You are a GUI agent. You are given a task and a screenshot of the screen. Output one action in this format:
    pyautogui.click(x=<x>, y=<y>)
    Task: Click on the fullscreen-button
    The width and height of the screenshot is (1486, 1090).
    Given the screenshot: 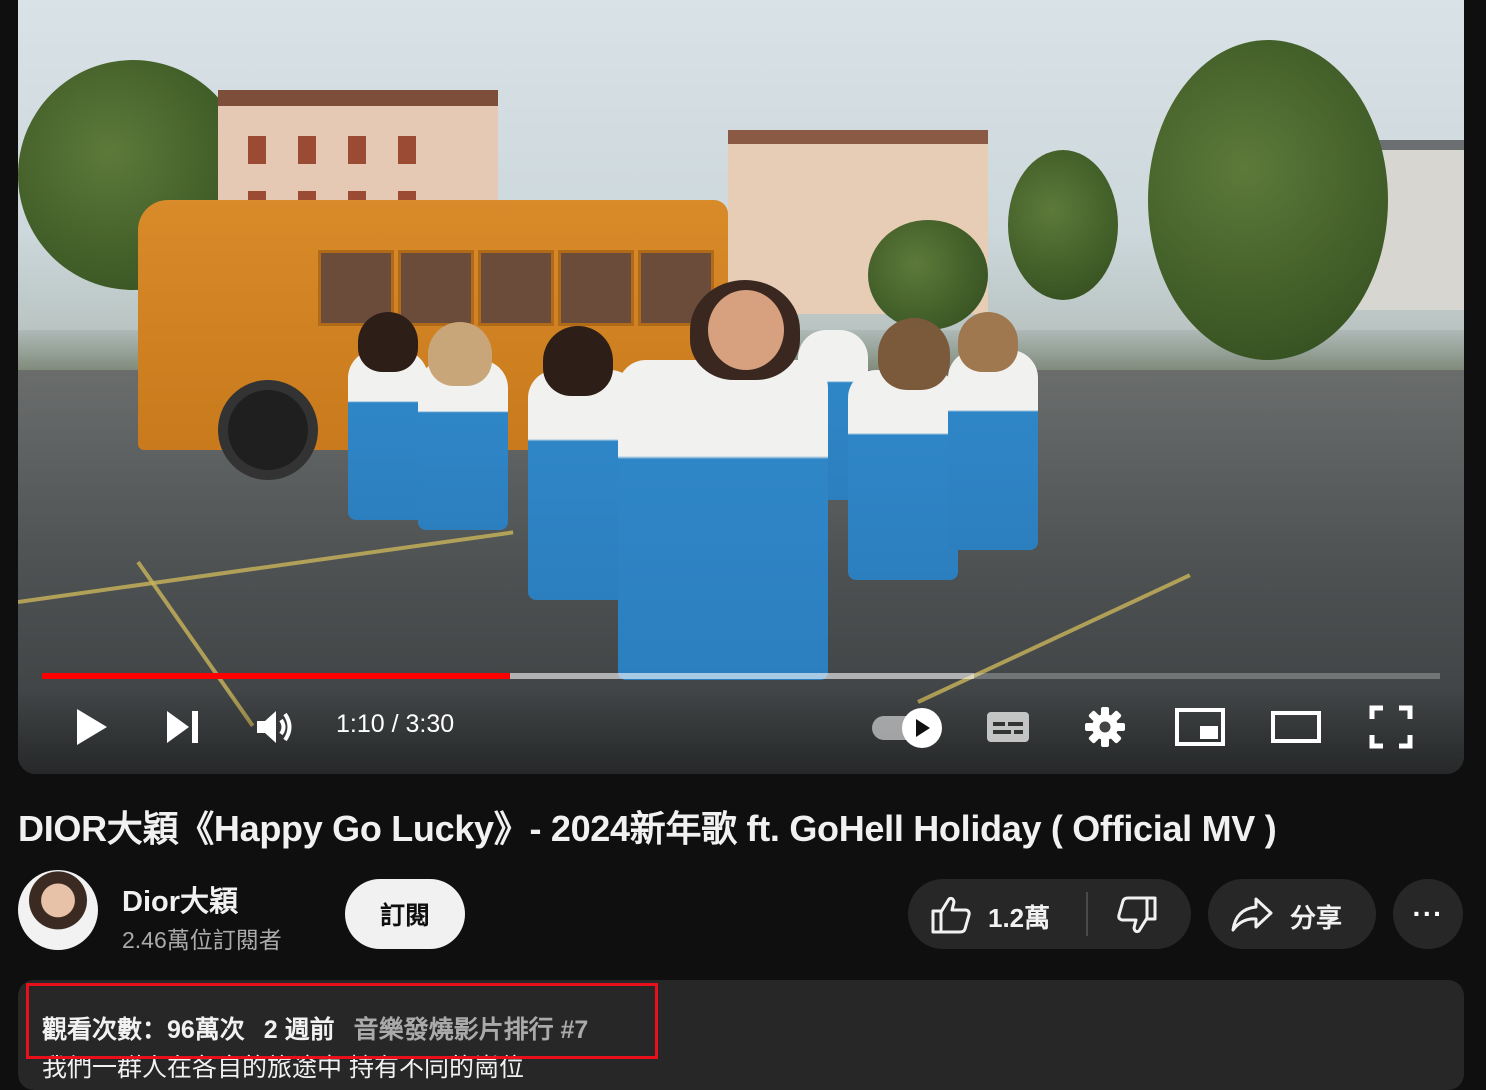 What is the action you would take?
    pyautogui.click(x=1391, y=727)
    